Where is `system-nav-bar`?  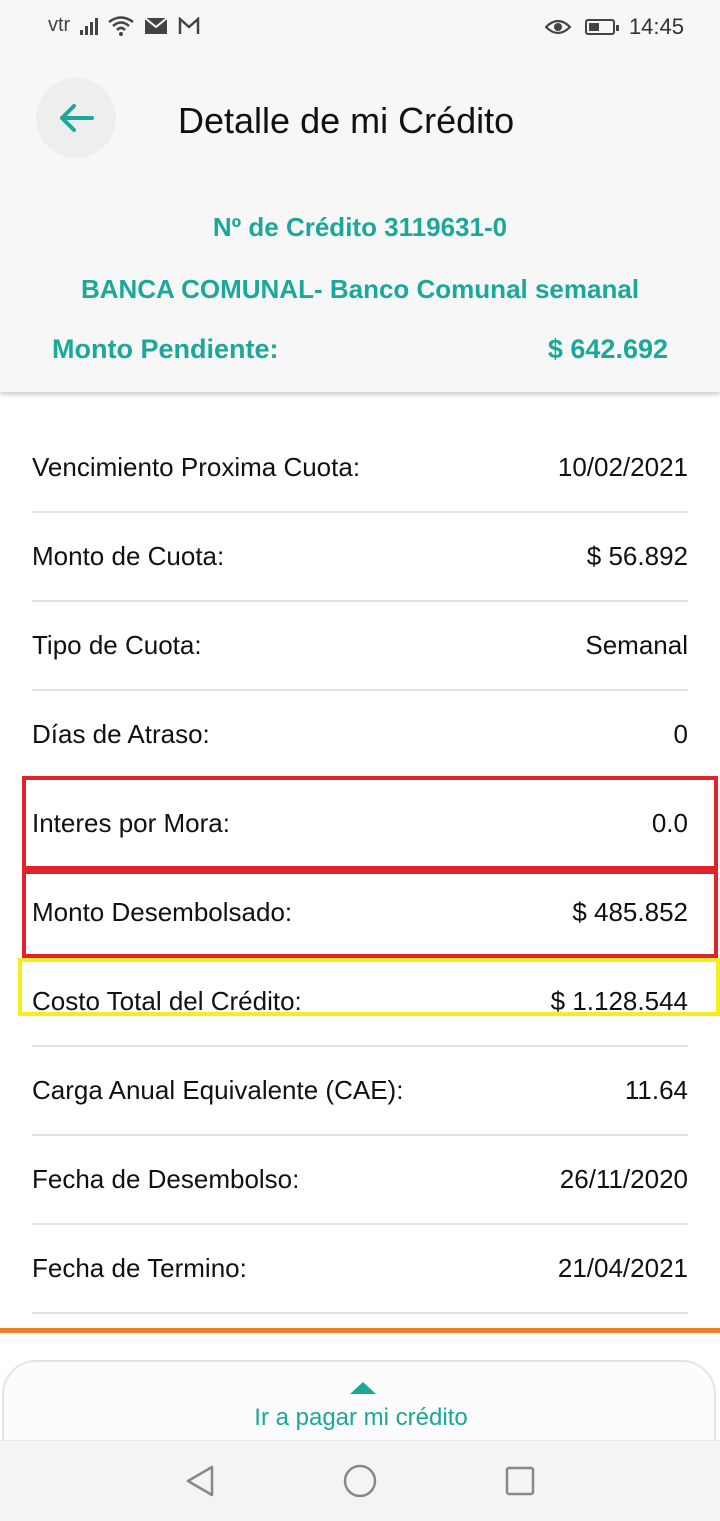 system-nav-bar is located at coordinates (360, 1480).